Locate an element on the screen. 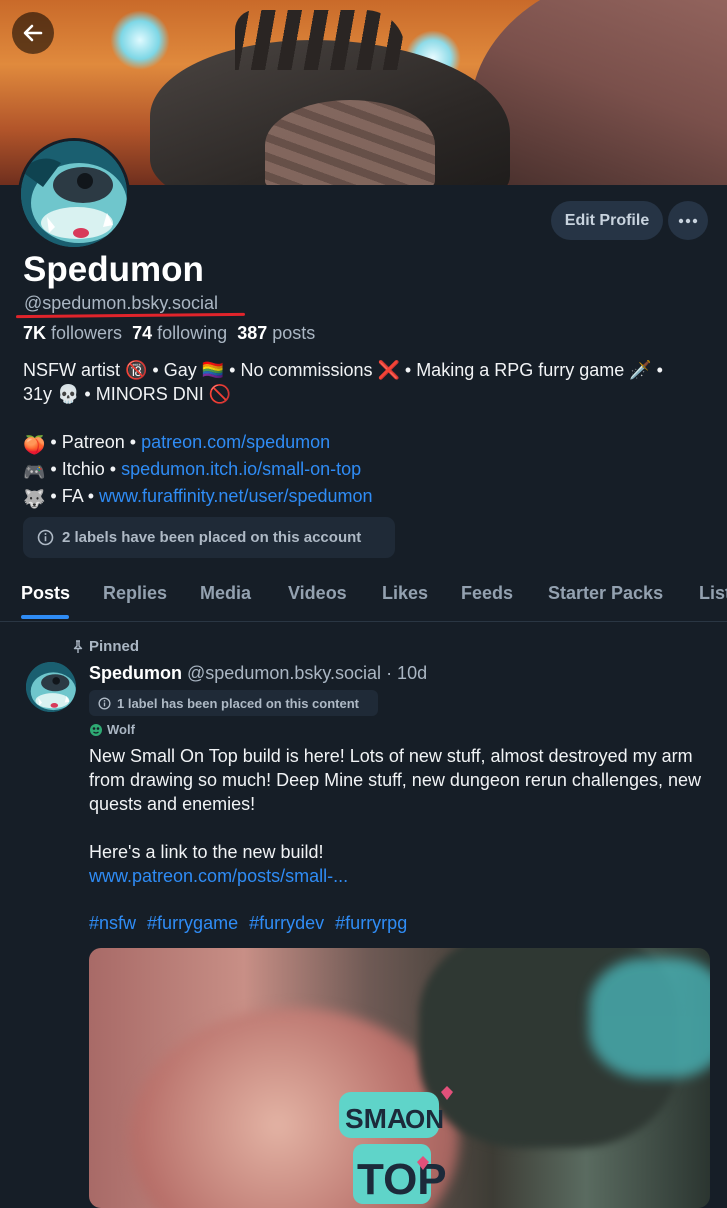 This screenshot has height=1208, width=727. logo-text-small: SMA is located at coordinates (376, 1118).